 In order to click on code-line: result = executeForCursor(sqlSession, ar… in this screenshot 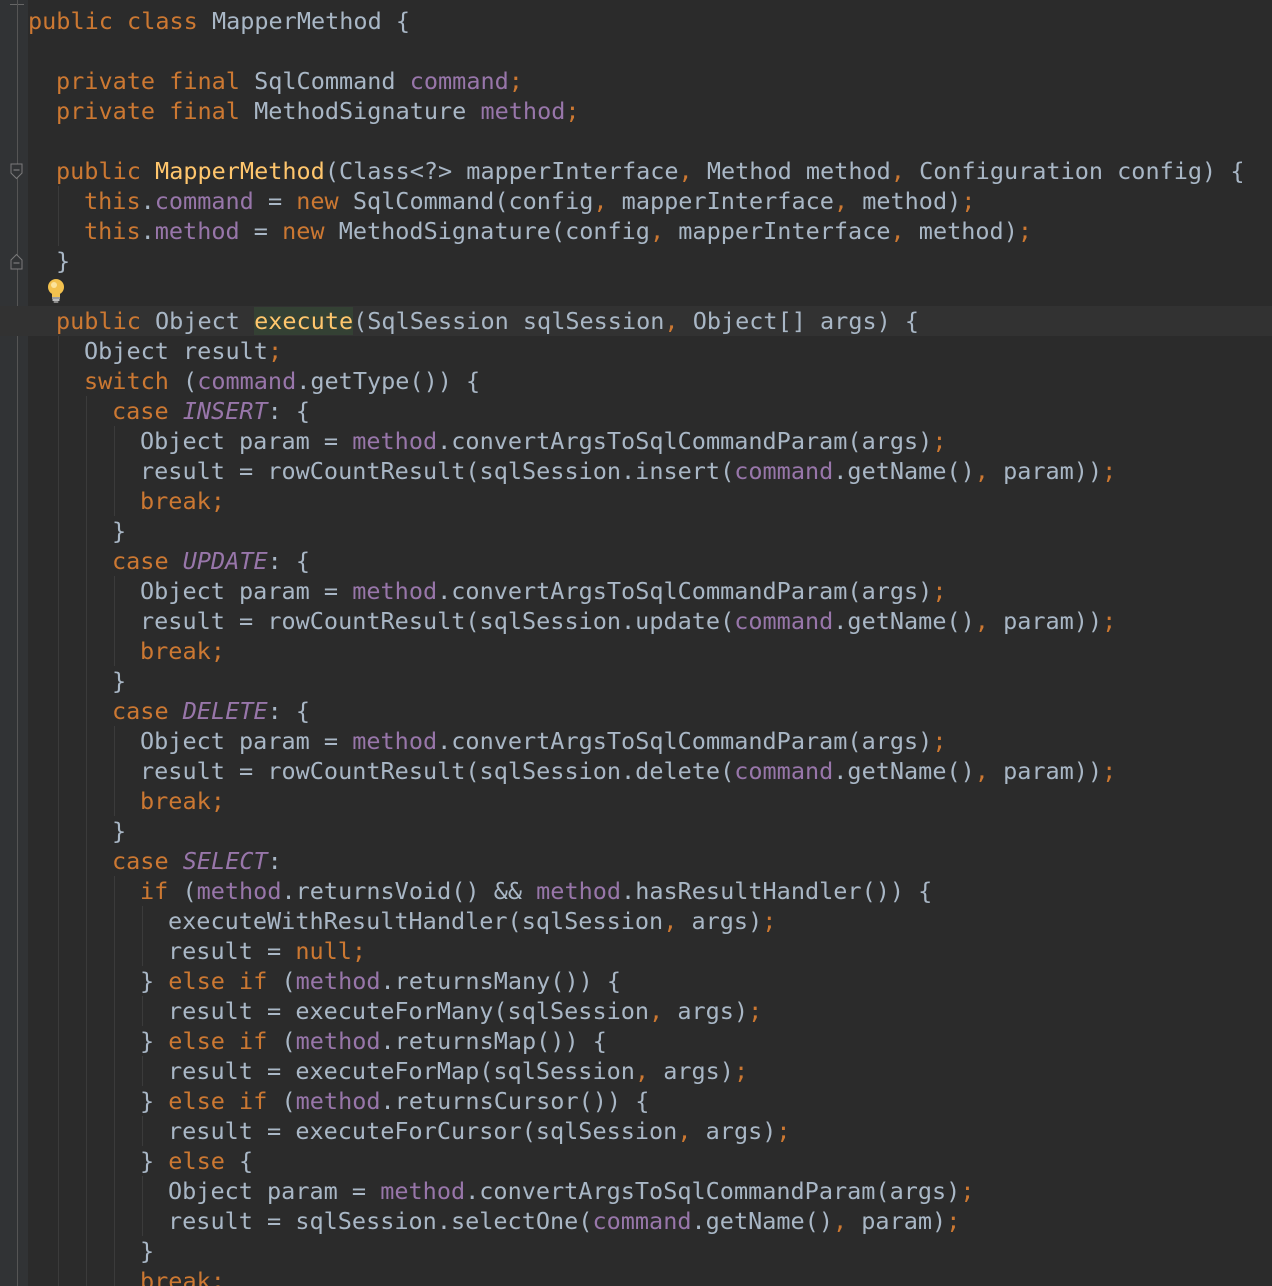, I will do `click(650, 1131)`.